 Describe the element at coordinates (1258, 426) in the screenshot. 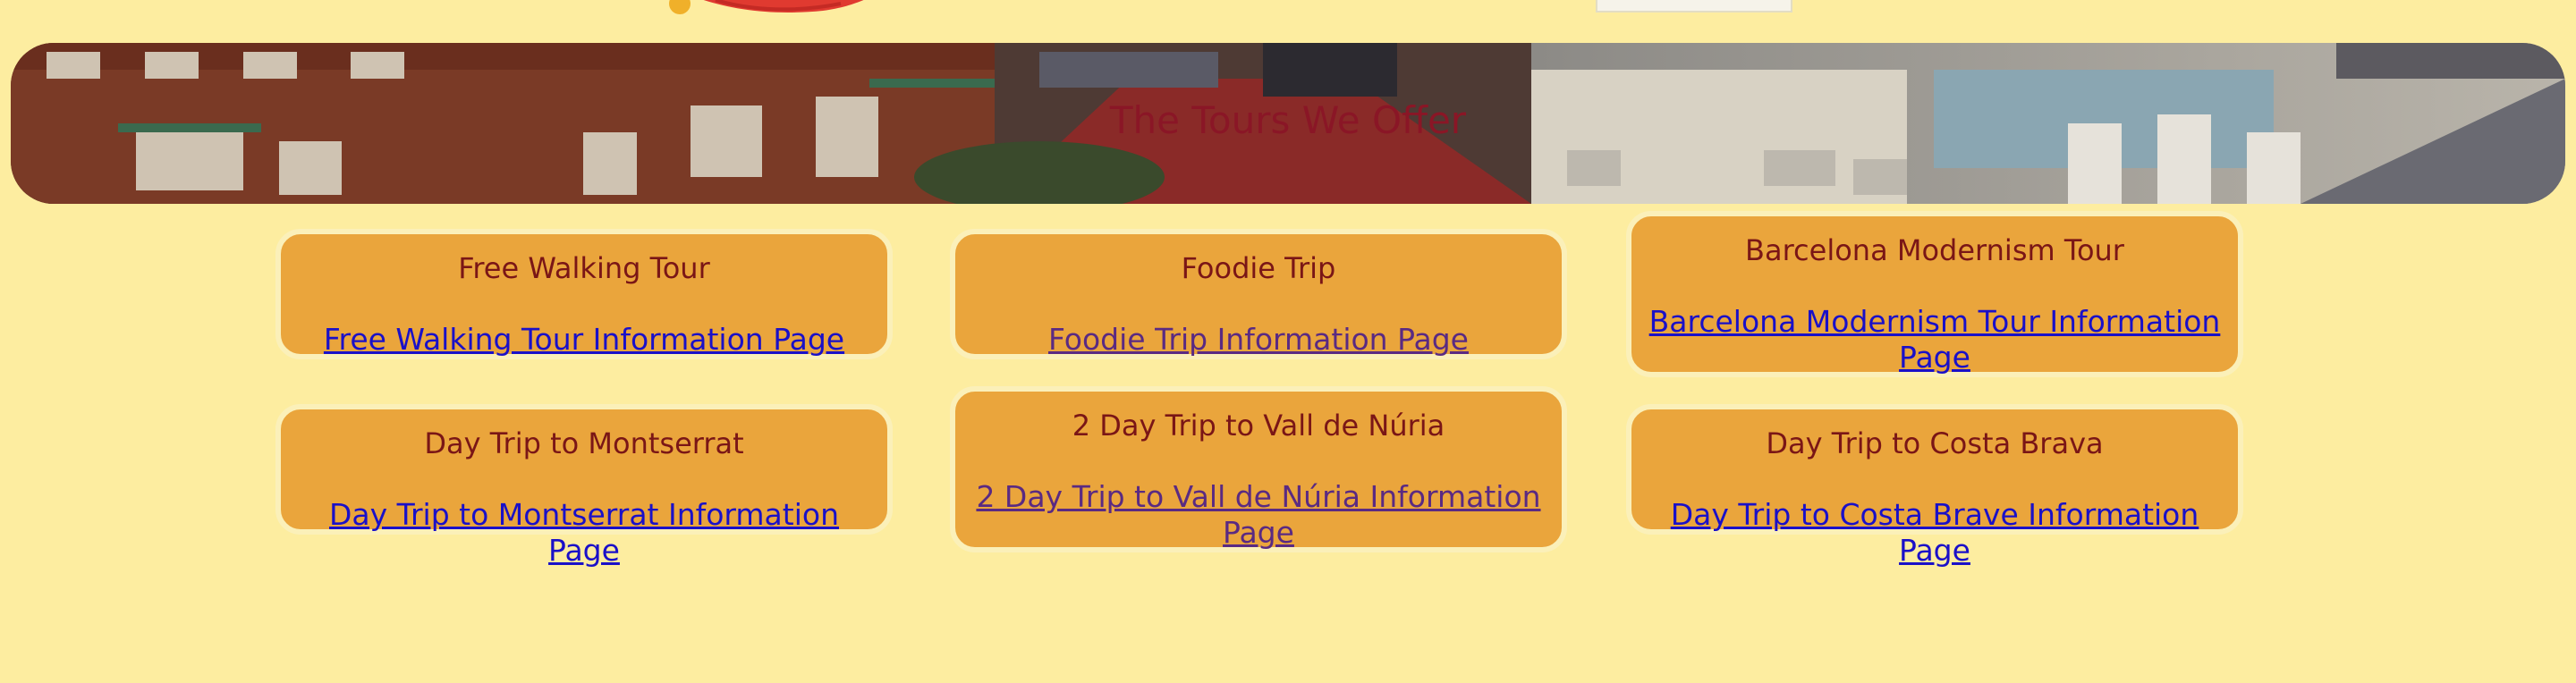

I see `tour-card-title: 2 Day Trip to Vall de Núria` at that location.